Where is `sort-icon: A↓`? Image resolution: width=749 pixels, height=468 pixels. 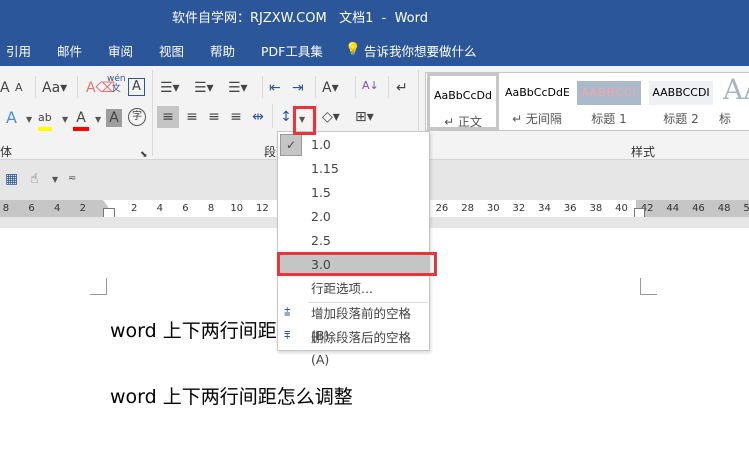
sort-icon: A↓ is located at coordinates (370, 86).